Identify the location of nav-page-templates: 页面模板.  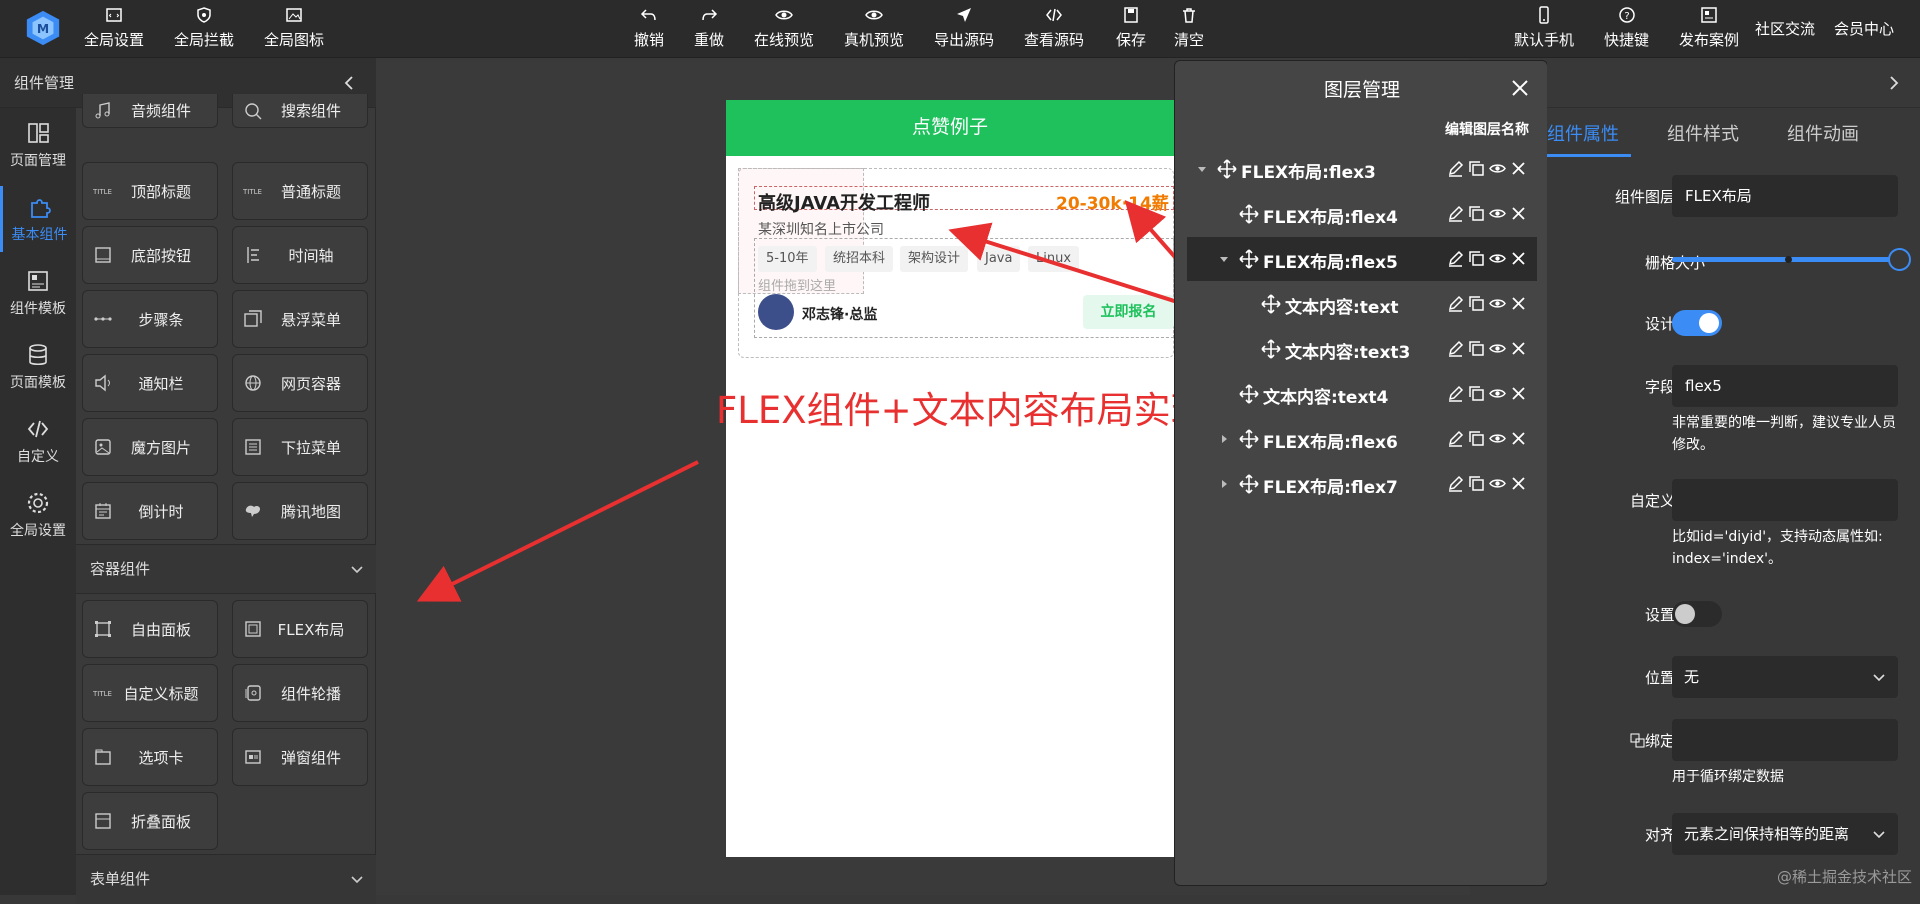
(38, 367).